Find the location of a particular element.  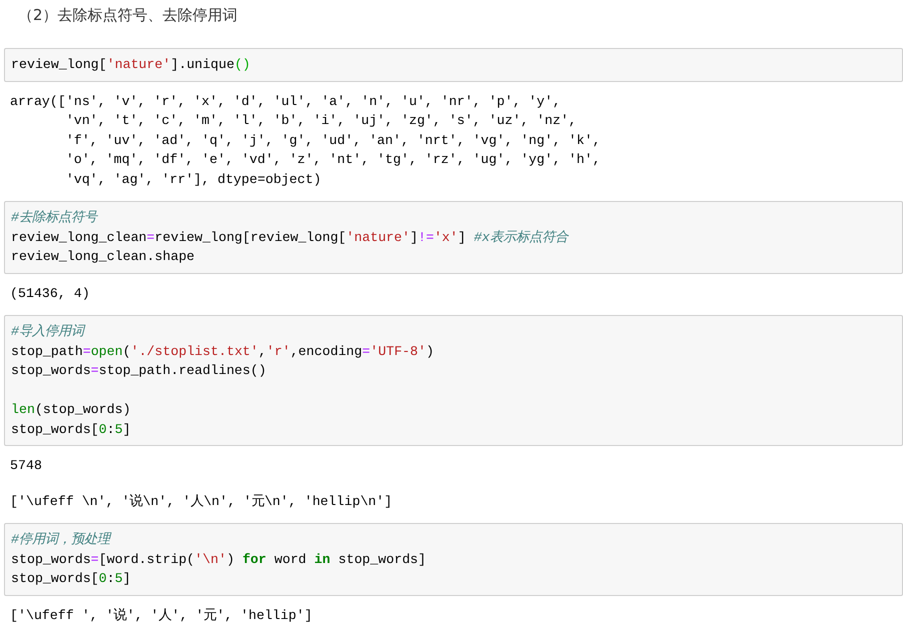

output-text: 'vq', 'ag', 'rr'], dtype=object) is located at coordinates (193, 179).